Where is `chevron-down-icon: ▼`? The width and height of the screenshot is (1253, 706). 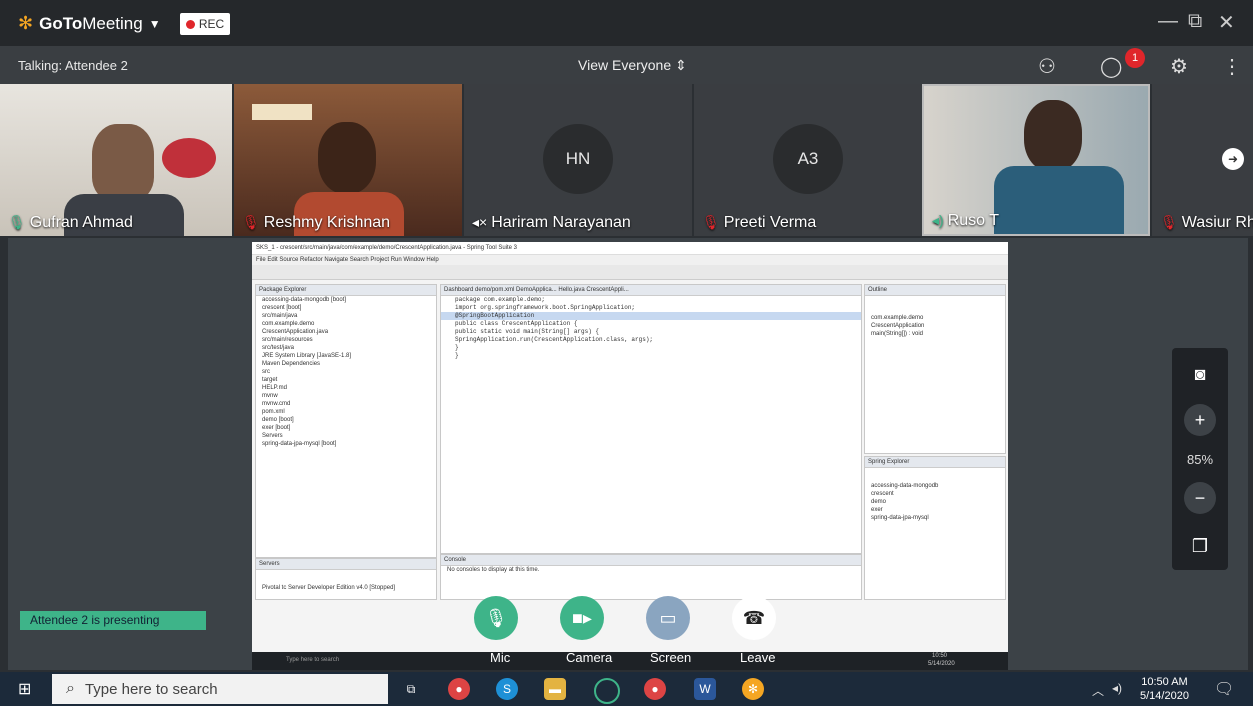
chevron-down-icon: ▼ is located at coordinates (154, 23).